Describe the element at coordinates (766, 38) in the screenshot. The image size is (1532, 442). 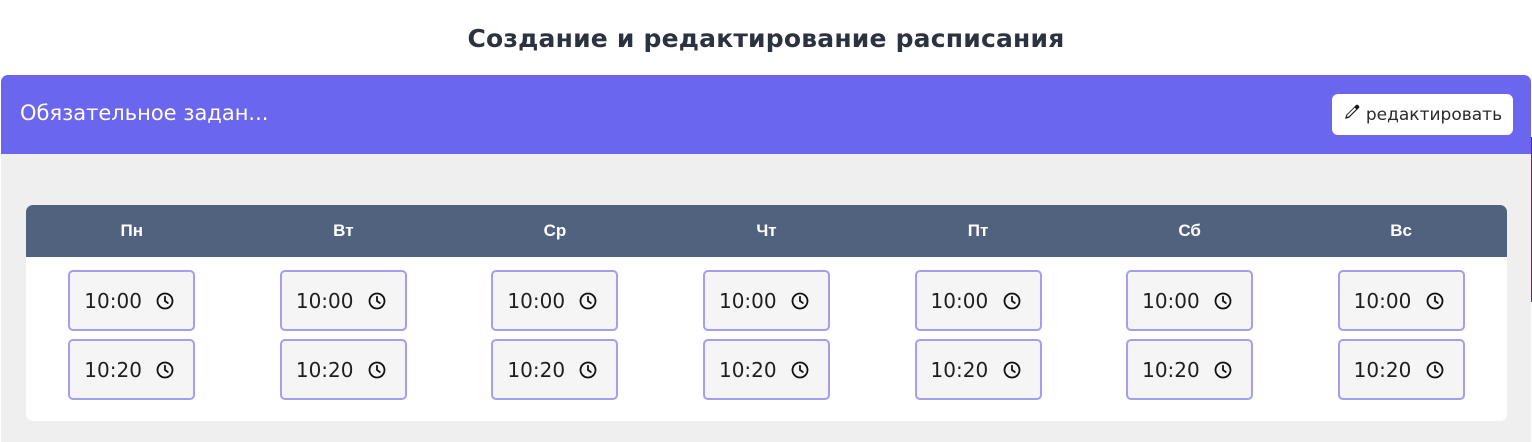
I see `page-title: Создание и редактирование расписания` at that location.